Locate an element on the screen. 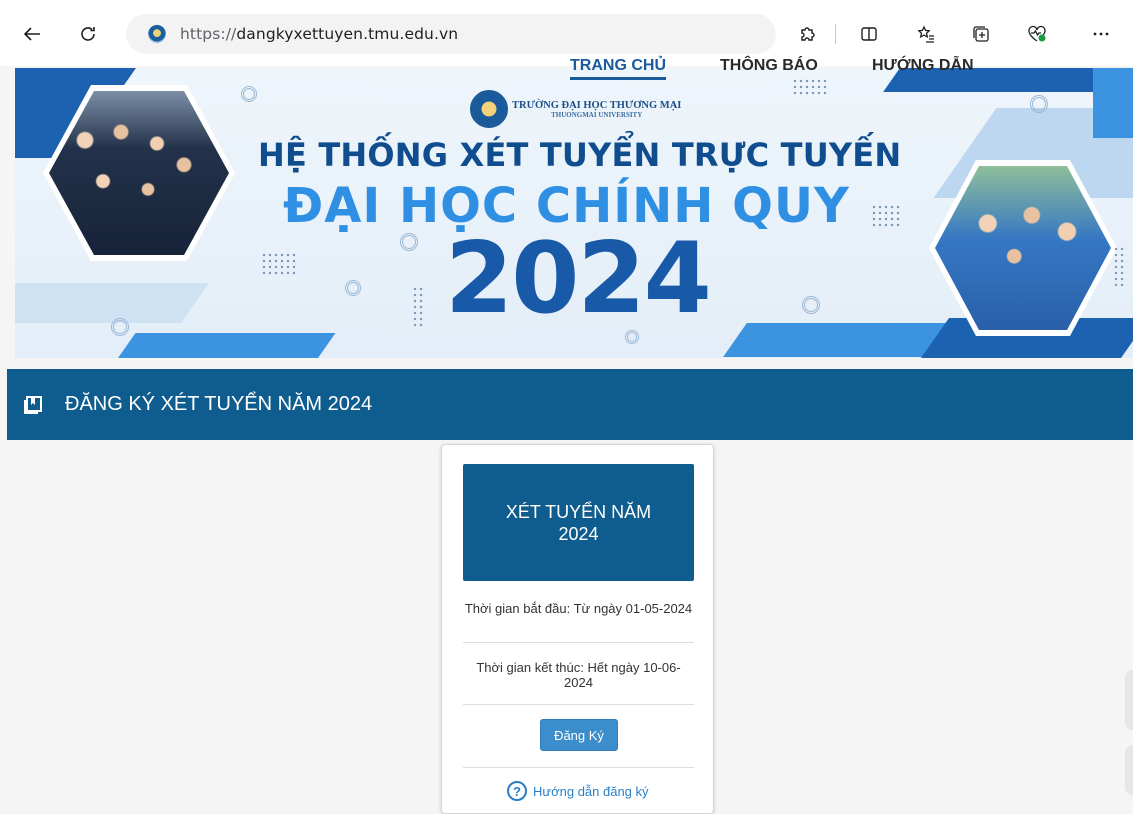 The width and height of the screenshot is (1133, 814). collections-icon is located at coordinates (981, 34).